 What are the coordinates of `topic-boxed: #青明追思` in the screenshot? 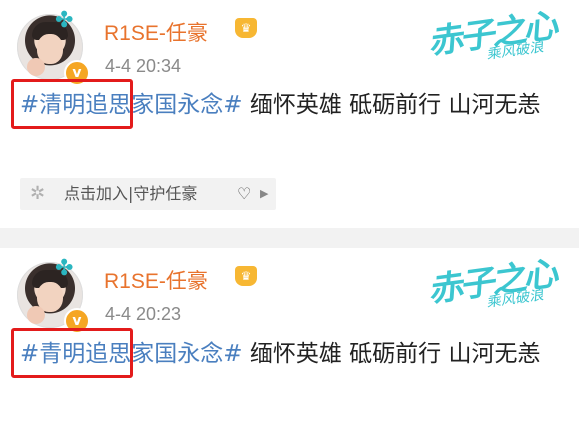 It's located at (72, 353).